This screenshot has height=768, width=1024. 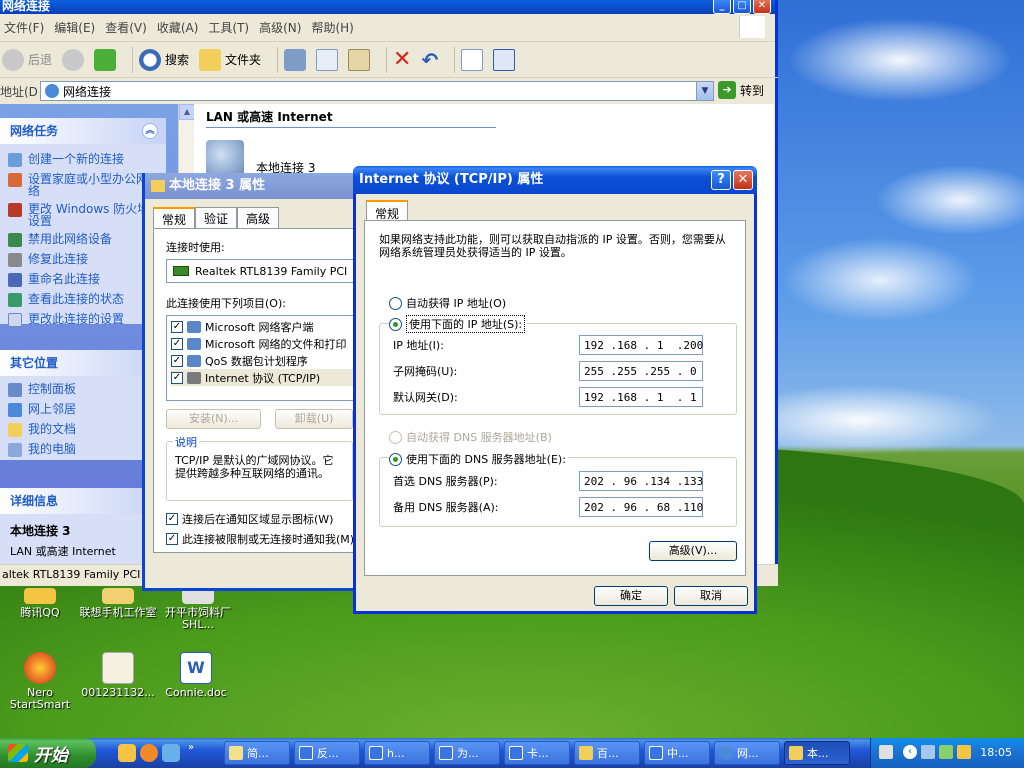 What do you see at coordinates (641, 397) in the screenshot?
I see `gateway-field: 192 .168 . 1 . 1` at bounding box center [641, 397].